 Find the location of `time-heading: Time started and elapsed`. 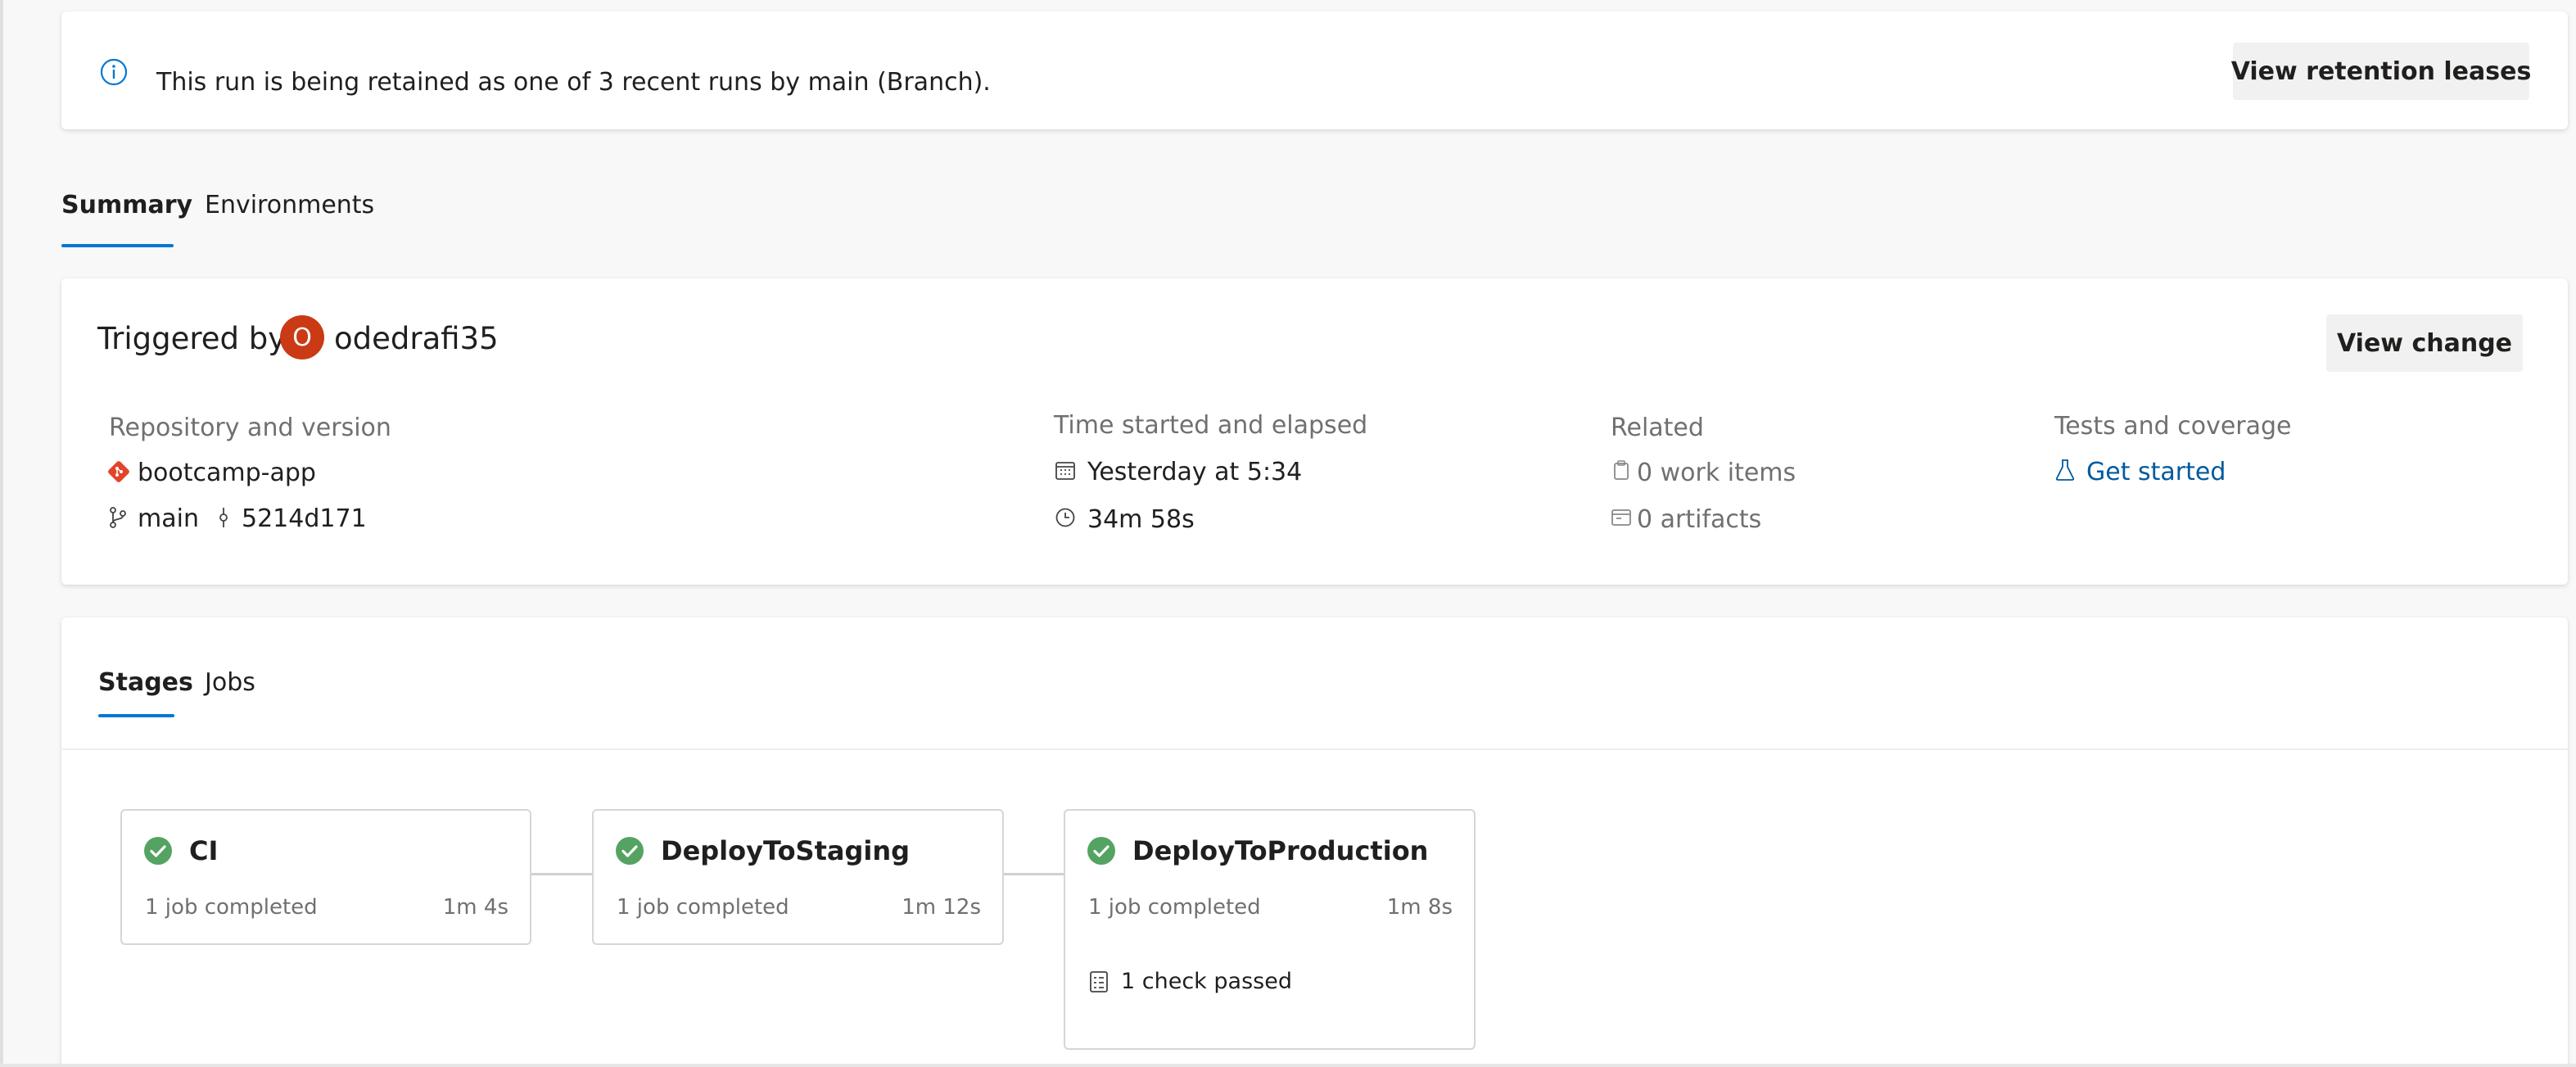

time-heading: Time started and elapsed is located at coordinates (1211, 425).